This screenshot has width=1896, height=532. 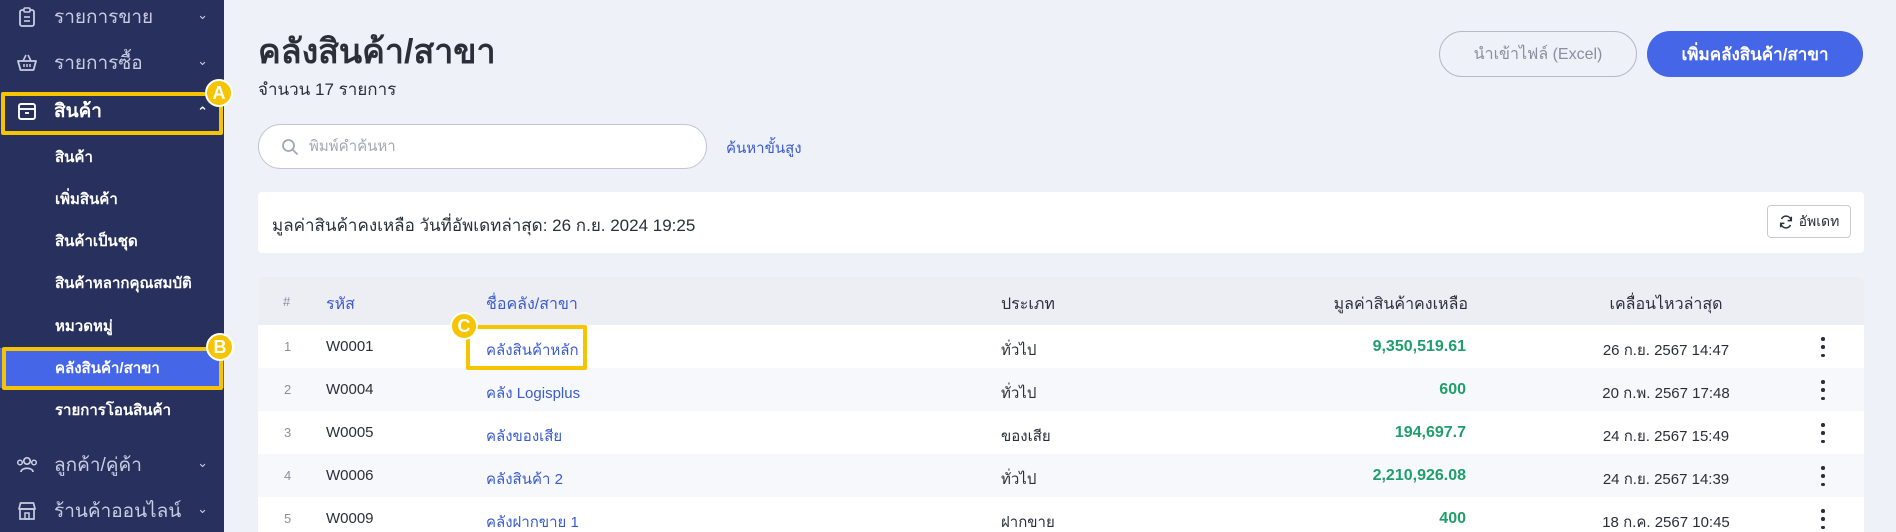 I want to click on clipboard-icon, so click(x=27, y=17).